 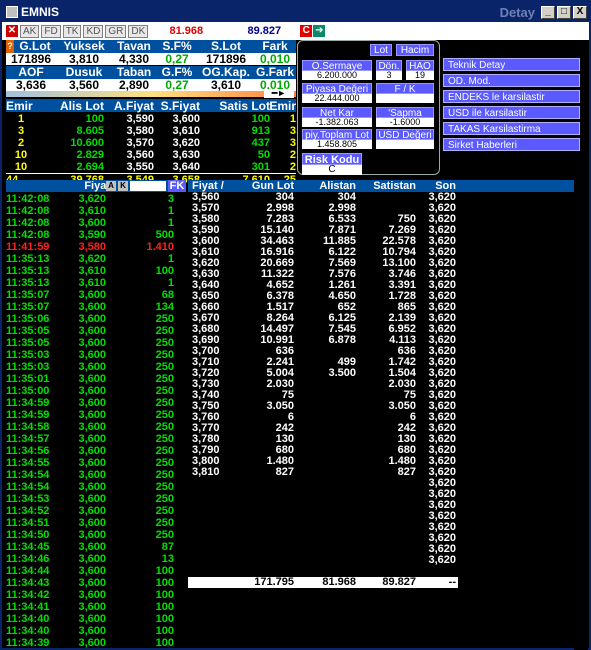 I want to click on fk-button: FK, so click(x=177, y=186).